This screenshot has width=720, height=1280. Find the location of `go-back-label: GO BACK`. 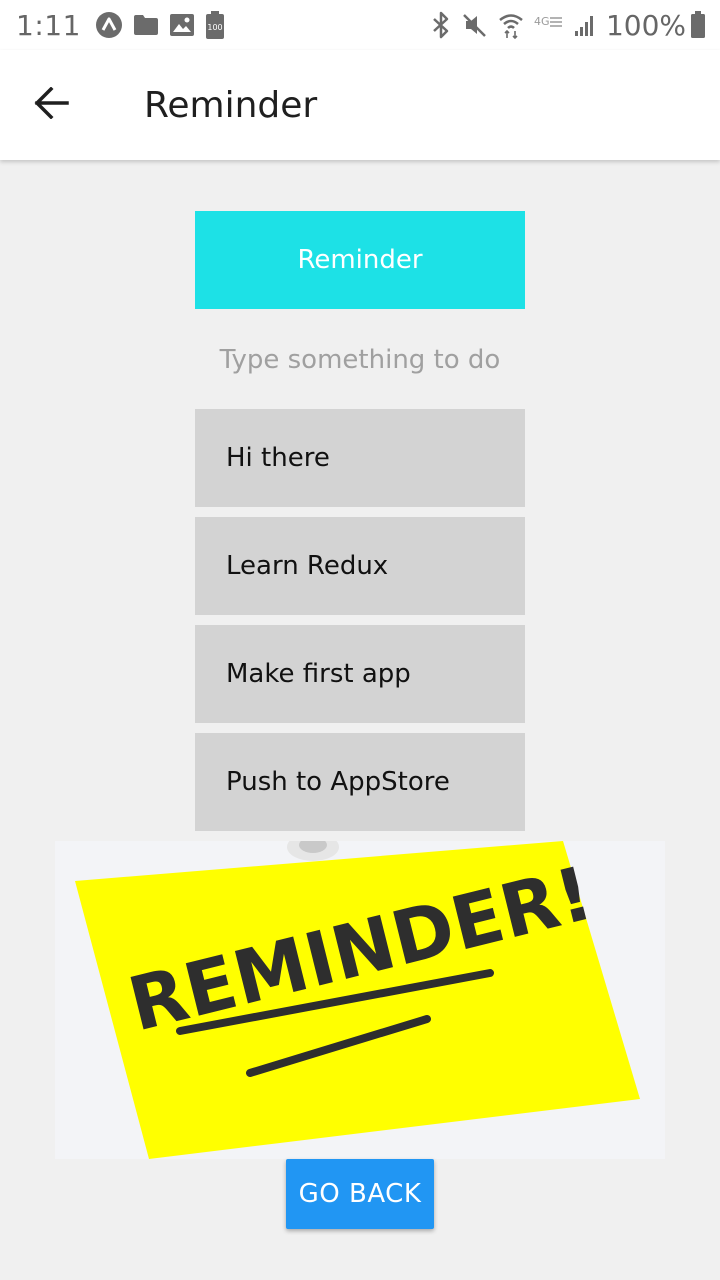

go-back-label: GO BACK is located at coordinates (360, 1194).